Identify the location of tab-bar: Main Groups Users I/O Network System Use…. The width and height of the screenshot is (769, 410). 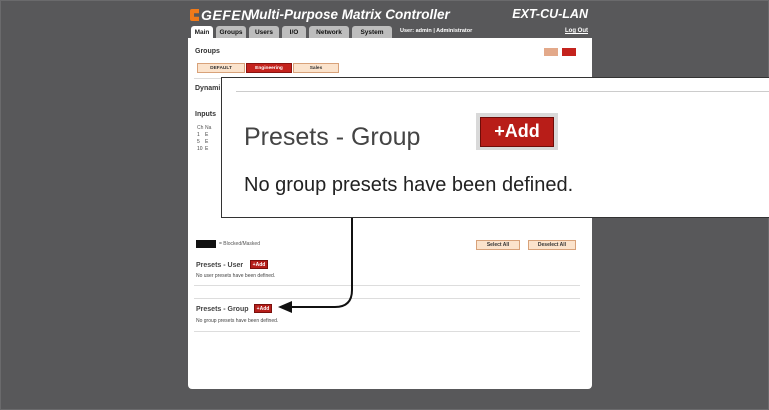
(390, 32).